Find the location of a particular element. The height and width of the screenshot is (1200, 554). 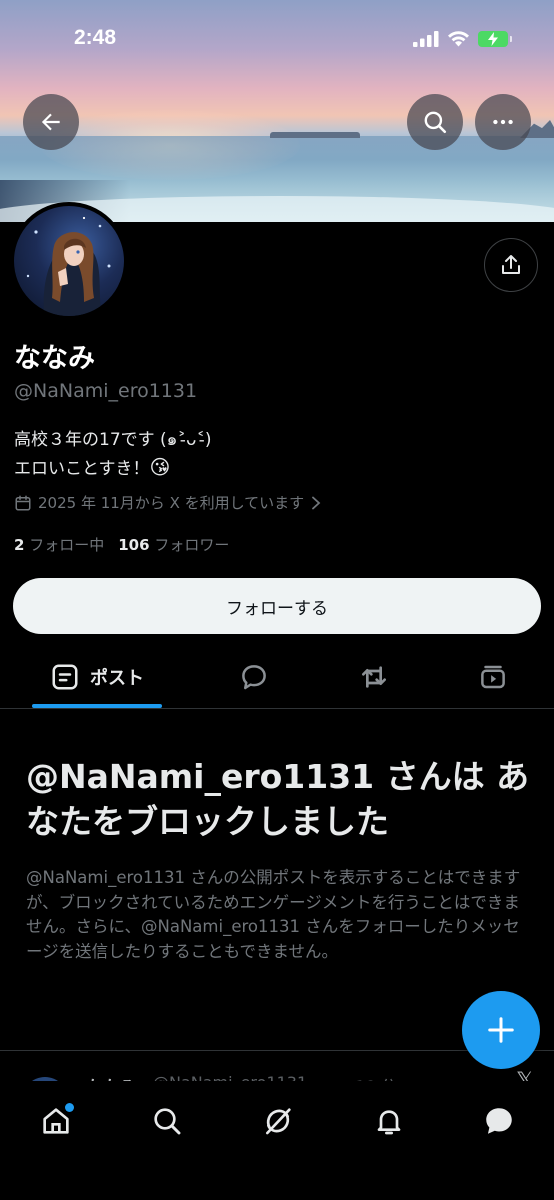

nav-grok is located at coordinates (278, 1121).